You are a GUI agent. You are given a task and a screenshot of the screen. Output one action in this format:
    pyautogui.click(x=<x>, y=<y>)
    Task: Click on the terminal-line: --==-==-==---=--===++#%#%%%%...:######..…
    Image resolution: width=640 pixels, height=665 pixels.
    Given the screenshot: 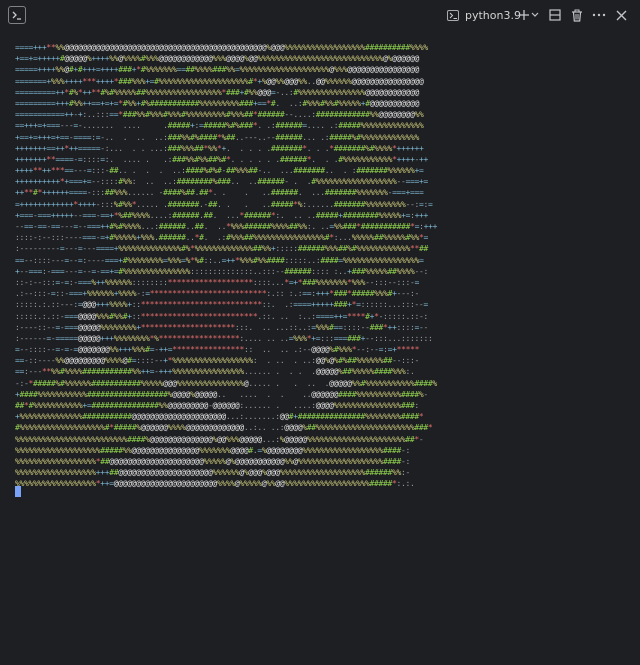 What is the action you would take?
    pyautogui.click(x=226, y=226)
    